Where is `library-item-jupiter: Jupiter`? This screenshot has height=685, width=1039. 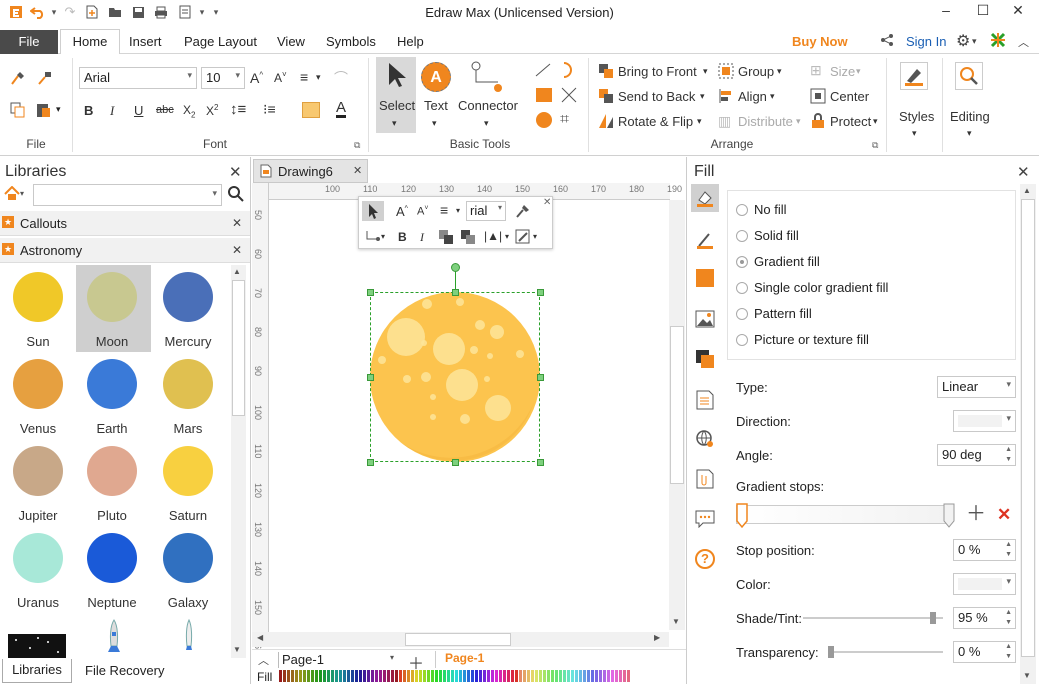 library-item-jupiter: Jupiter is located at coordinates (38, 484).